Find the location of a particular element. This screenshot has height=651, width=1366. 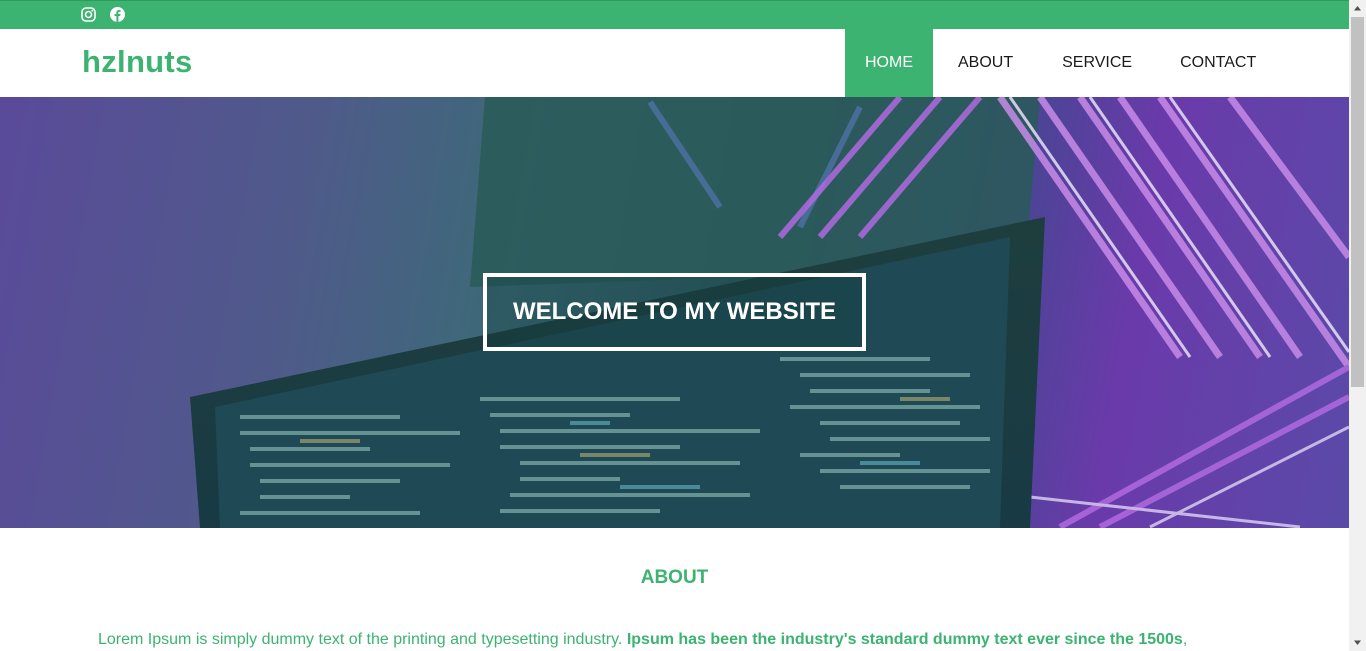

nav-service: SERVICE is located at coordinates (1097, 63).